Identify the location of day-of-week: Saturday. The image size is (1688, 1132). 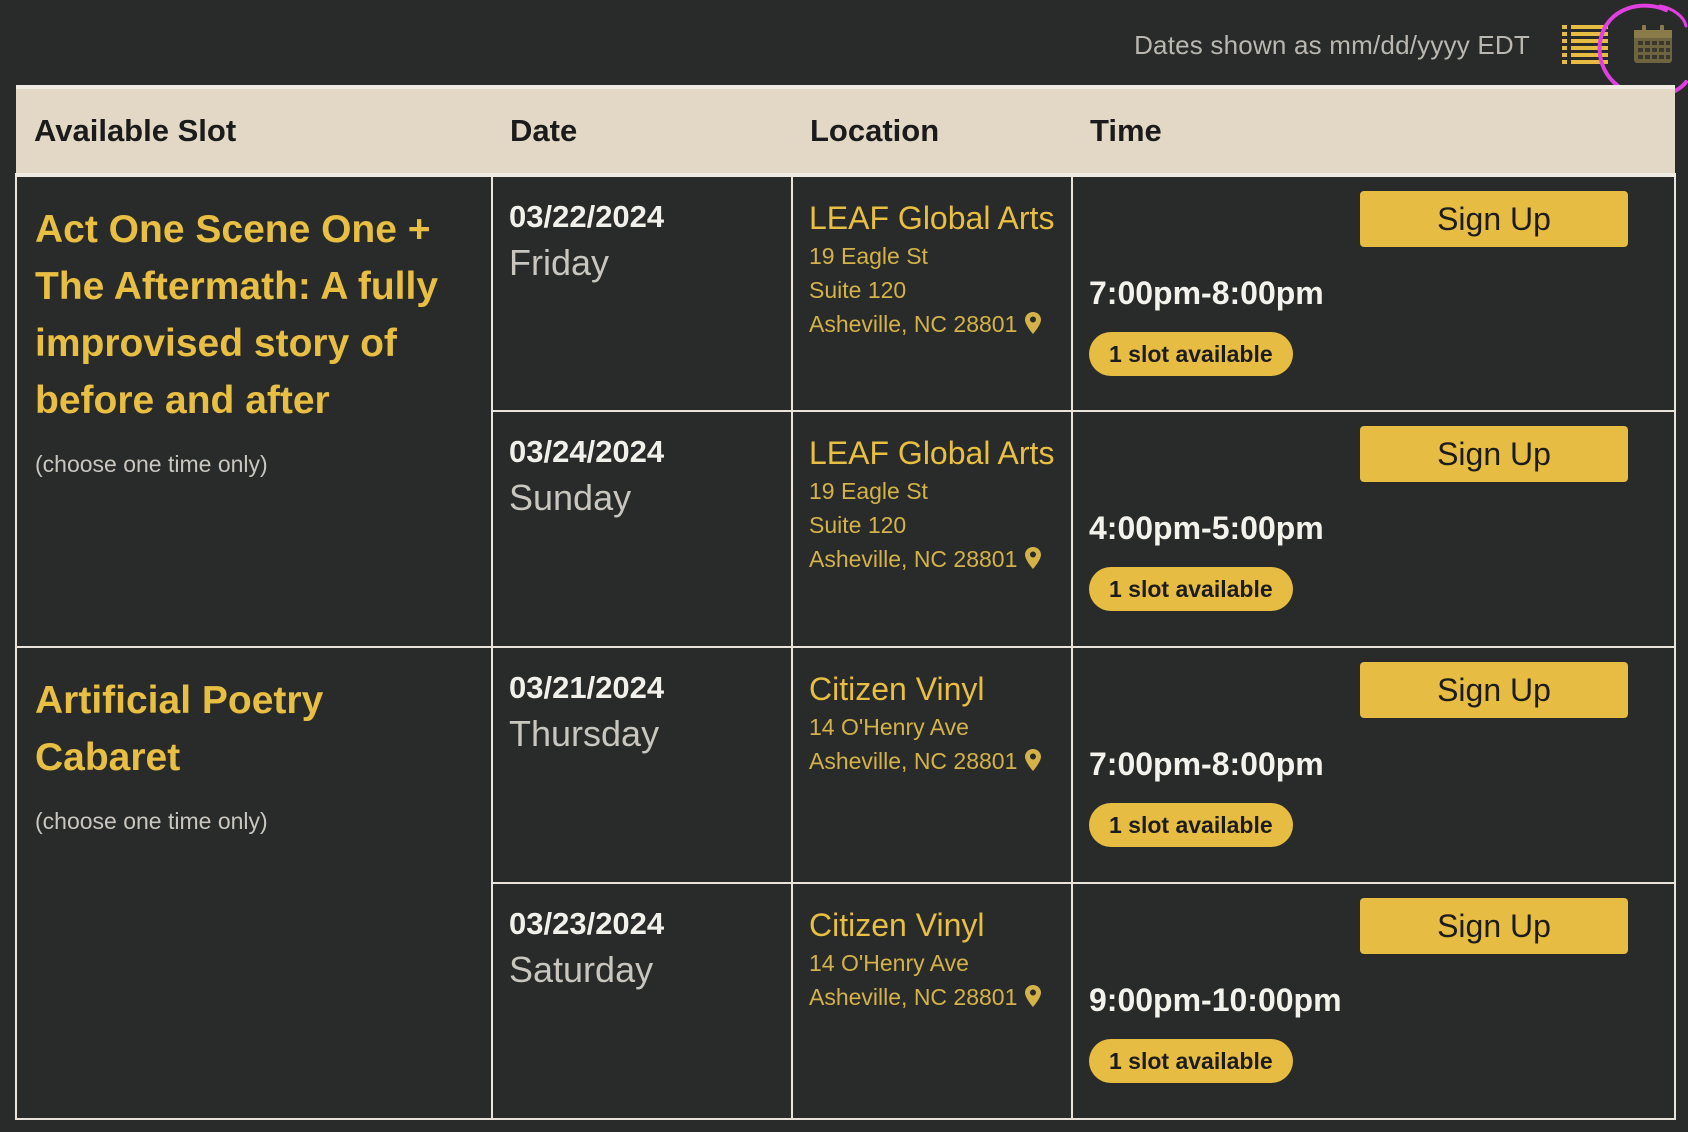
(581, 969).